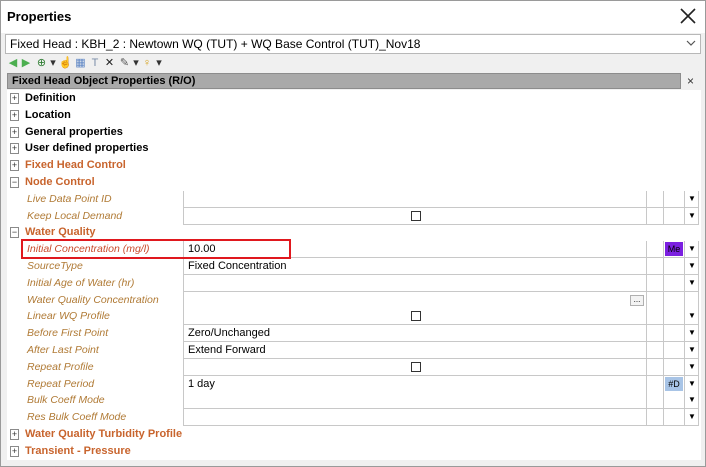 Image resolution: width=706 pixels, height=467 pixels. I want to click on property-row-before-first-point: Before First Point Zero/Unchanged ▼, so click(354, 333).